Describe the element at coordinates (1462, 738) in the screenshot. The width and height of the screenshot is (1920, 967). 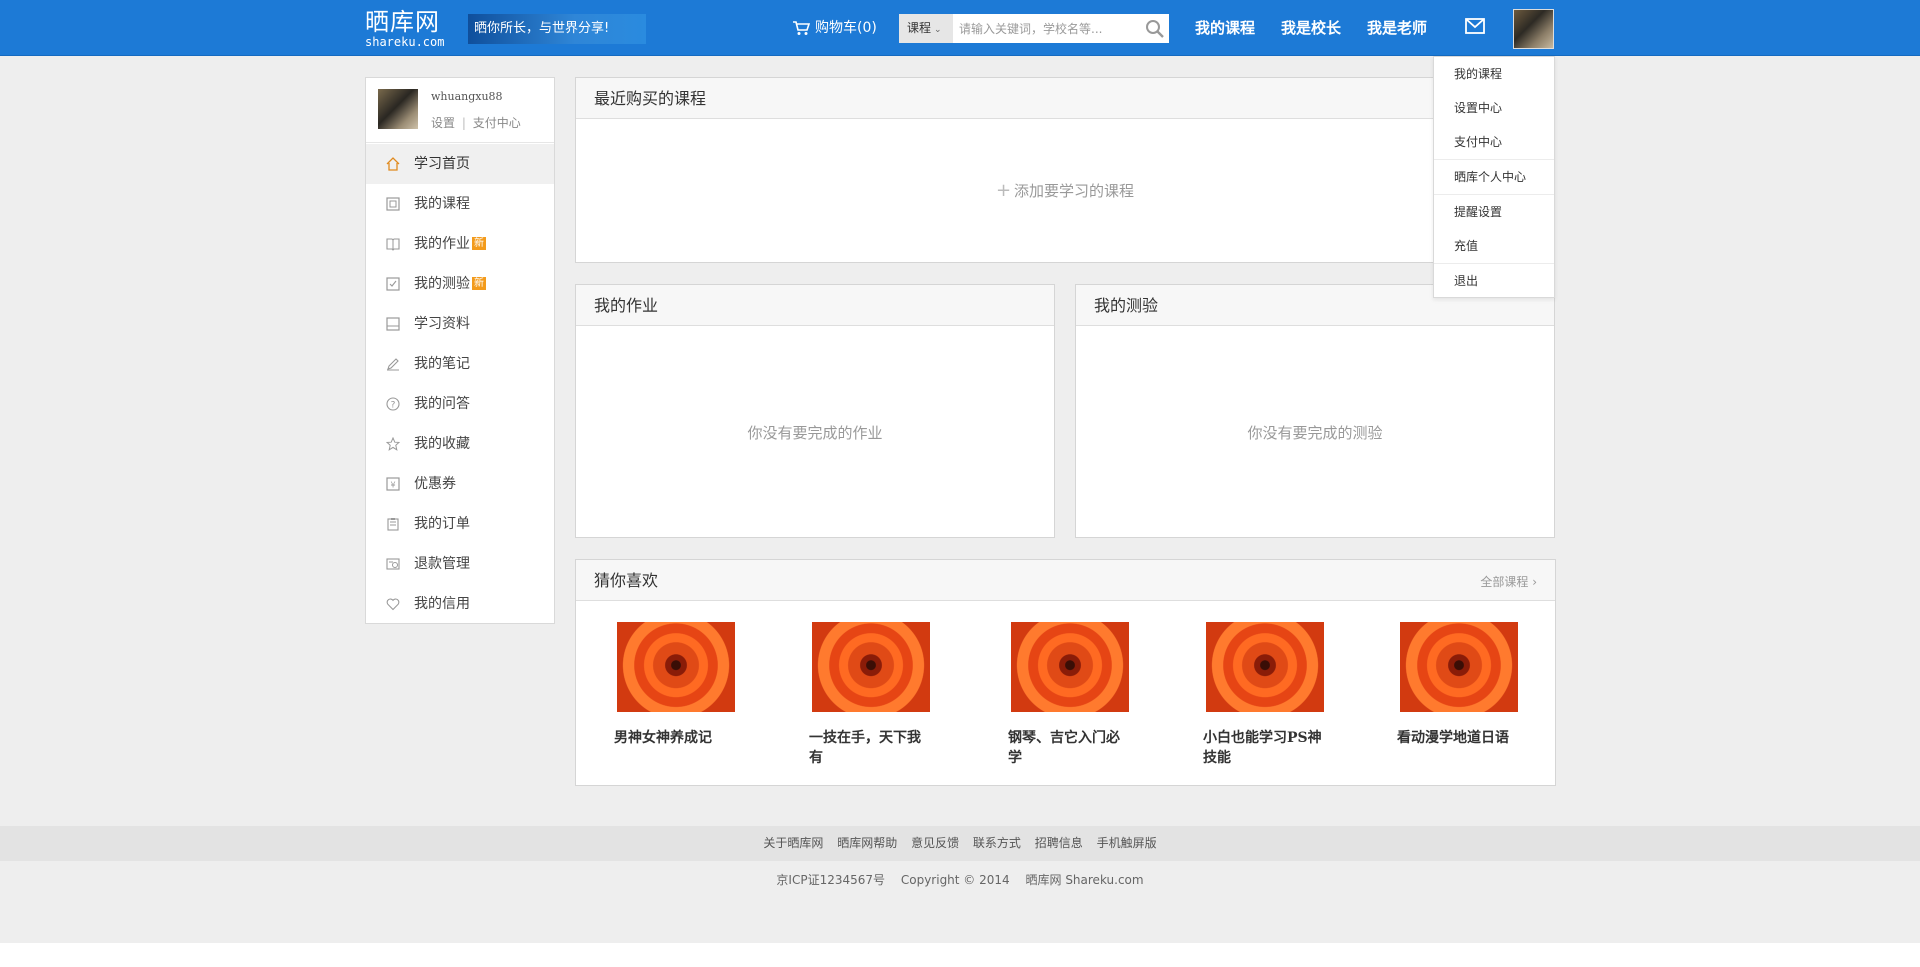
I see `course-title: 看动漫学地道日语` at that location.